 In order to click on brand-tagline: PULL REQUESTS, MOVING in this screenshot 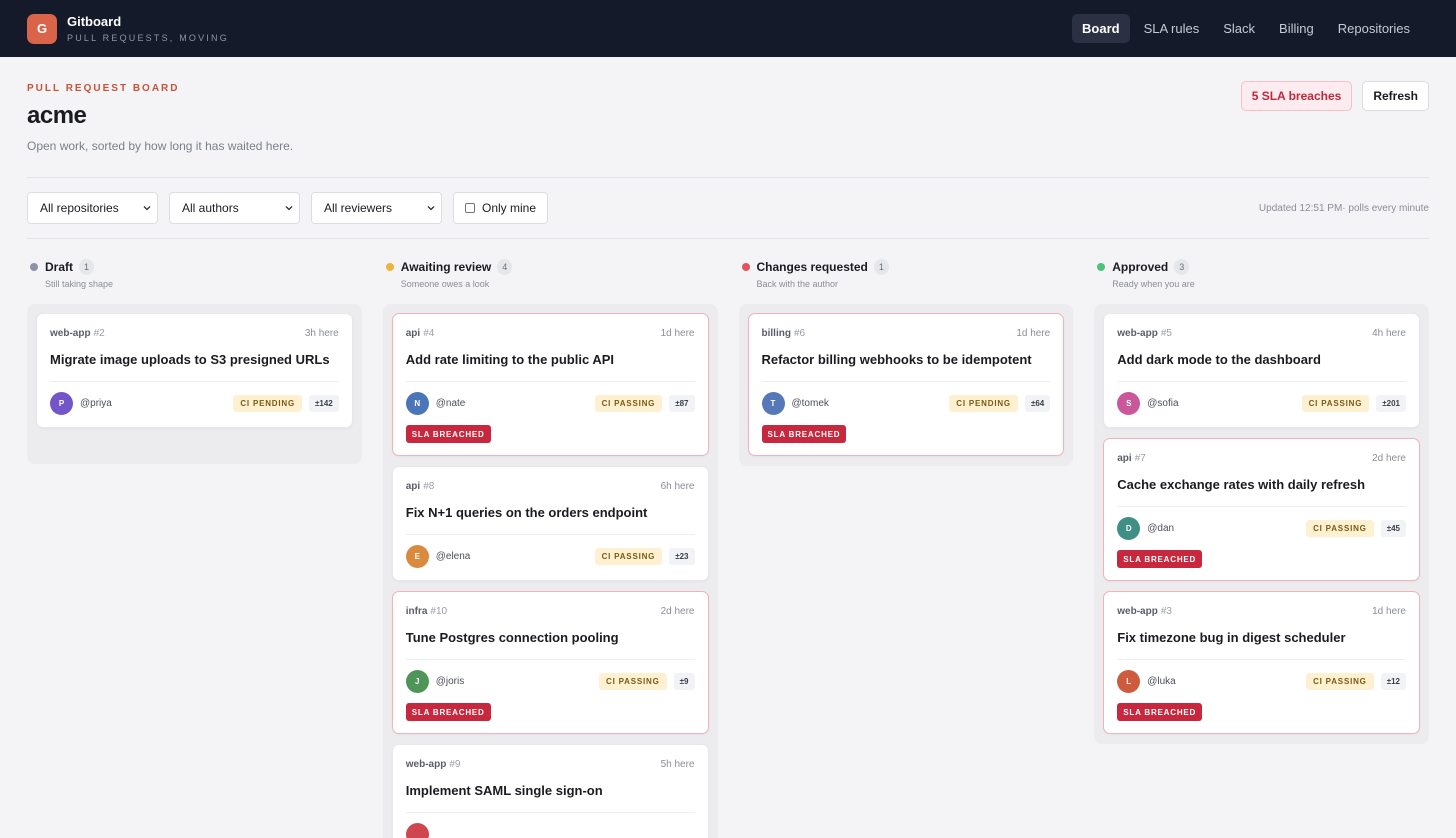, I will do `click(148, 38)`.